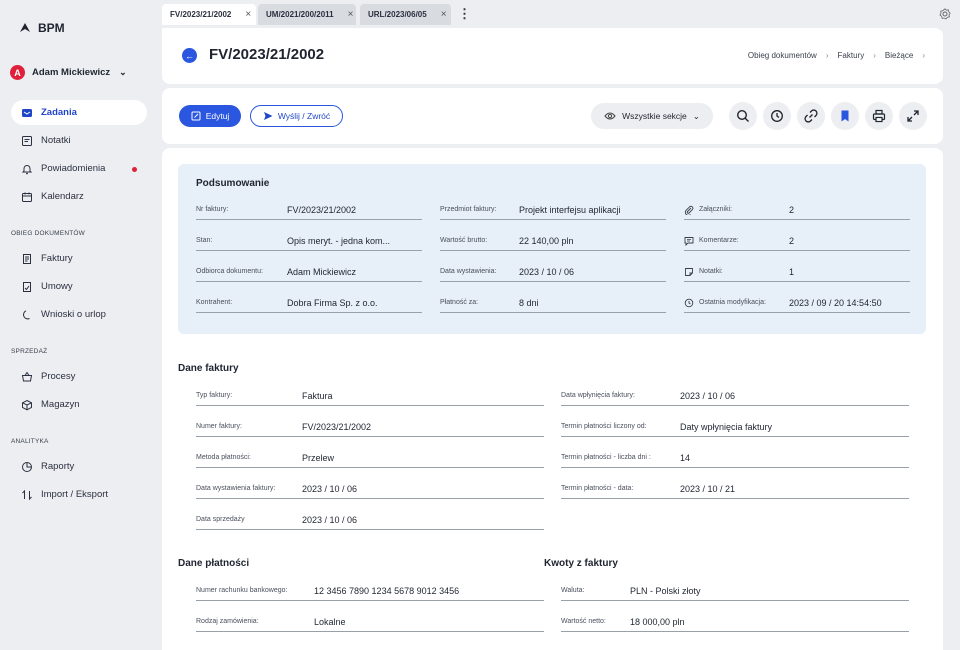 The width and height of the screenshot is (960, 650). I want to click on sections-dropdown: Wszystkie sekcje ⌄, so click(652, 116).